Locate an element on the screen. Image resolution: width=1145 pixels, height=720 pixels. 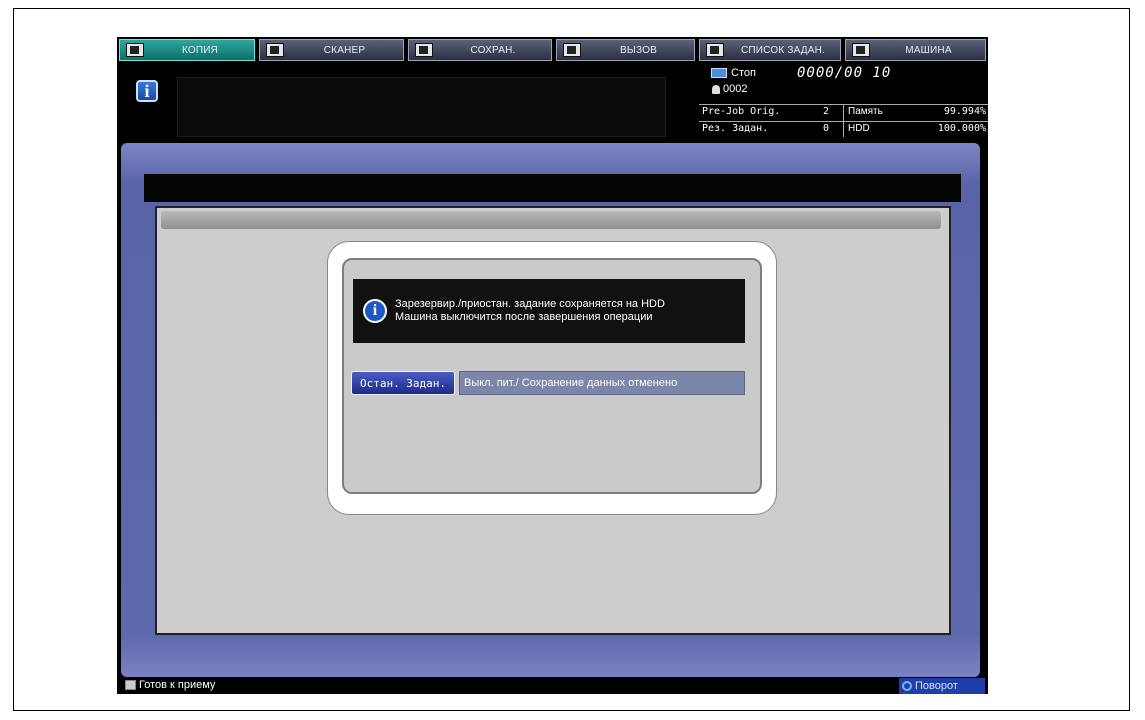
reserved-label: Рез. Задан. is located at coordinates (735, 128).